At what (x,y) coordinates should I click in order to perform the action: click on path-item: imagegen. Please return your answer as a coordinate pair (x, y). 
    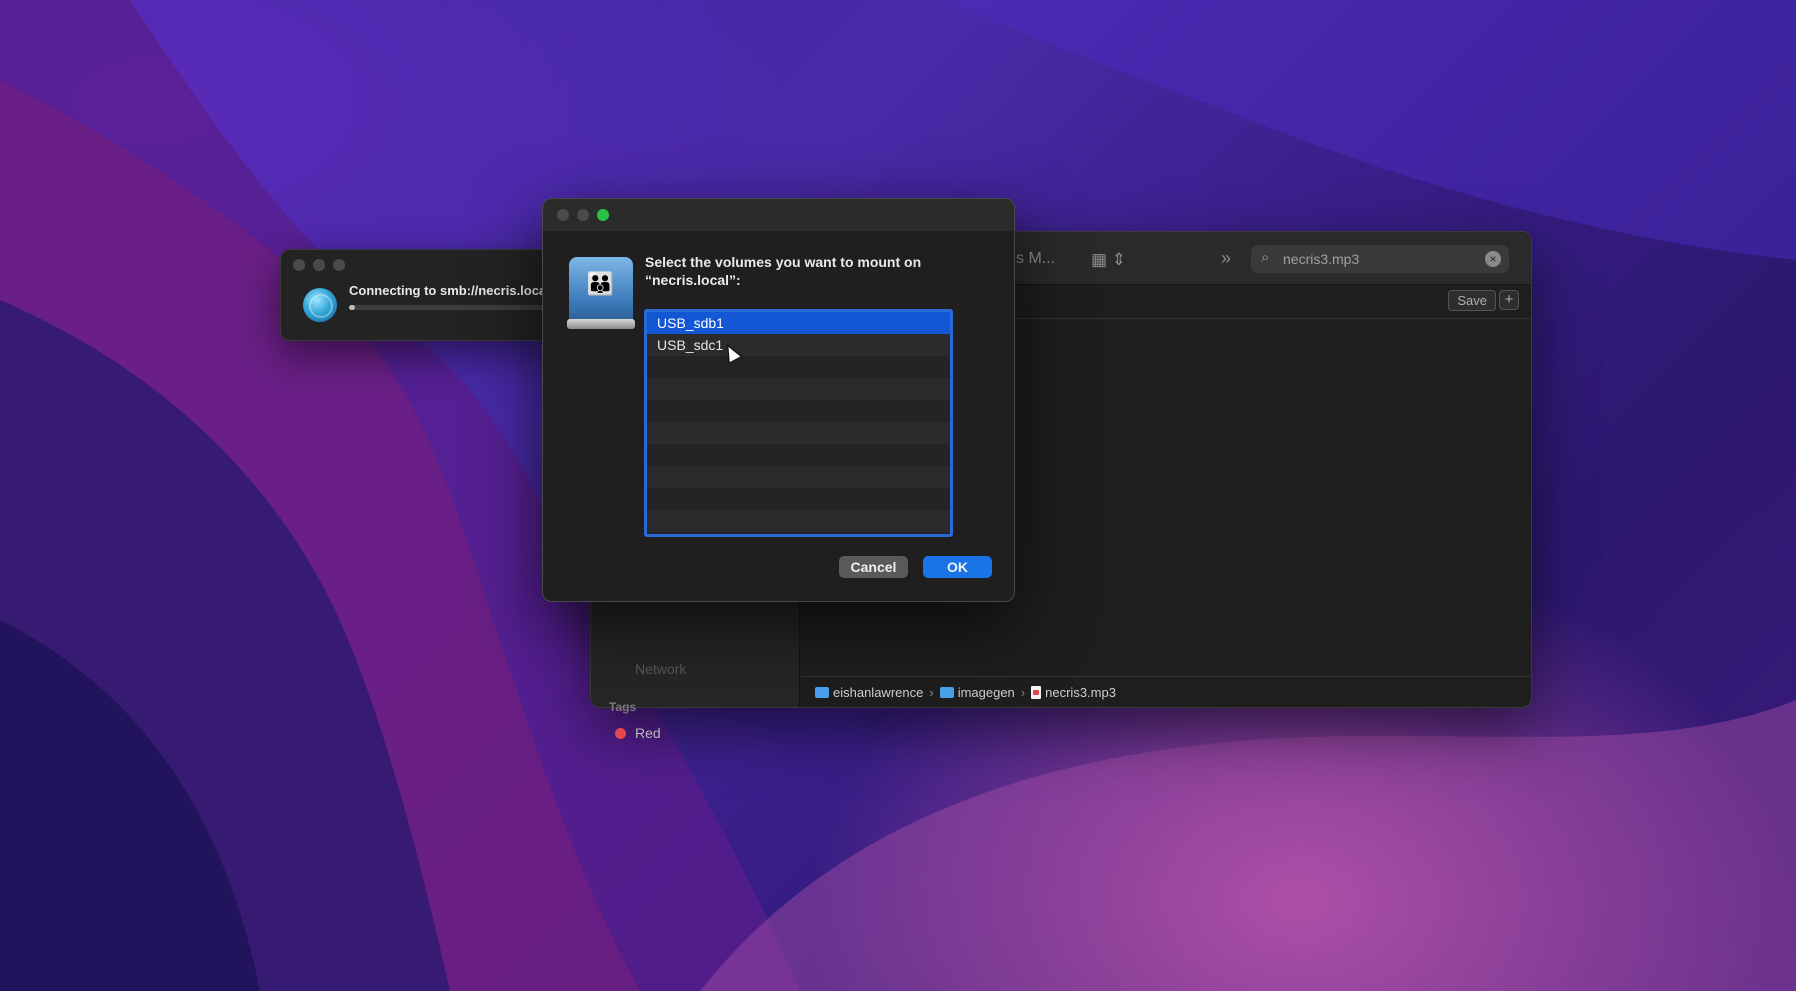
    Looking at the image, I should click on (977, 692).